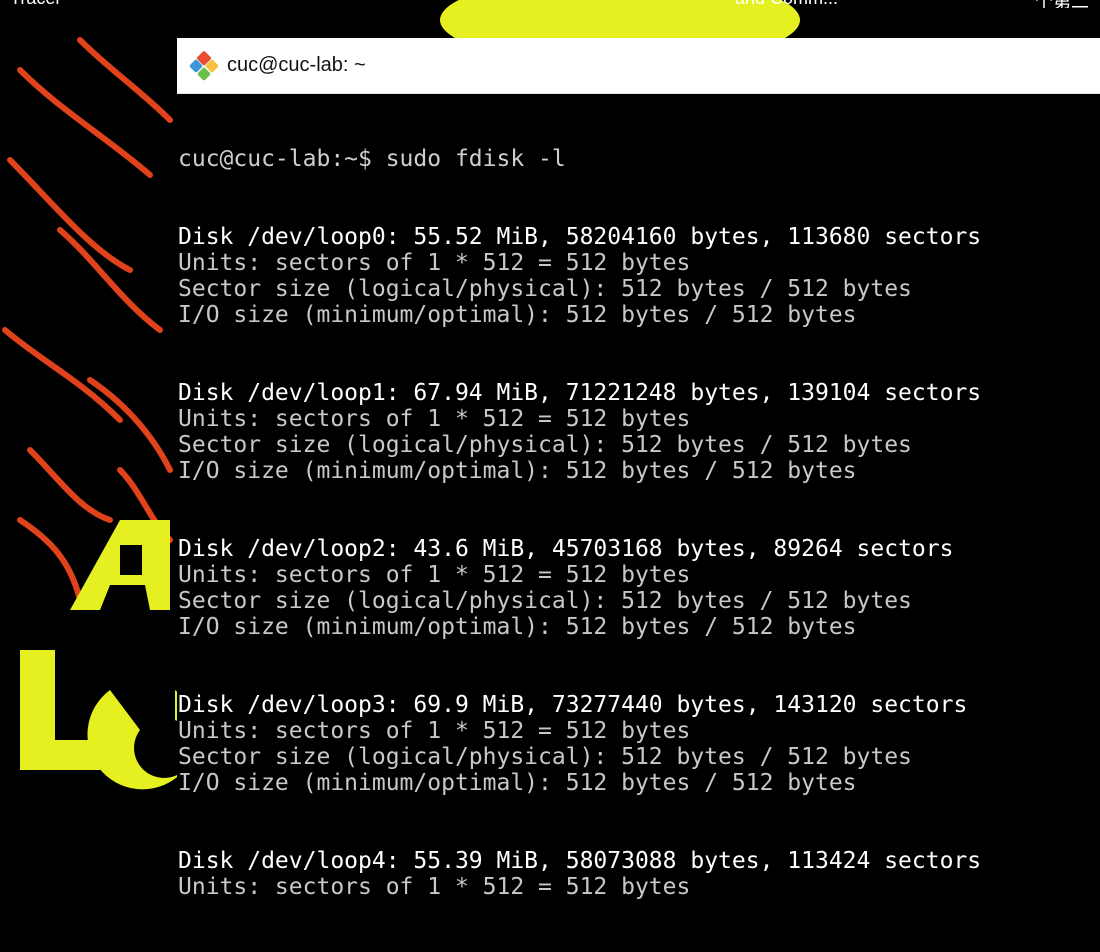 The width and height of the screenshot is (1100, 952). I want to click on background-window-titles: Tracer and Comm... 个第二, so click(550, 4).